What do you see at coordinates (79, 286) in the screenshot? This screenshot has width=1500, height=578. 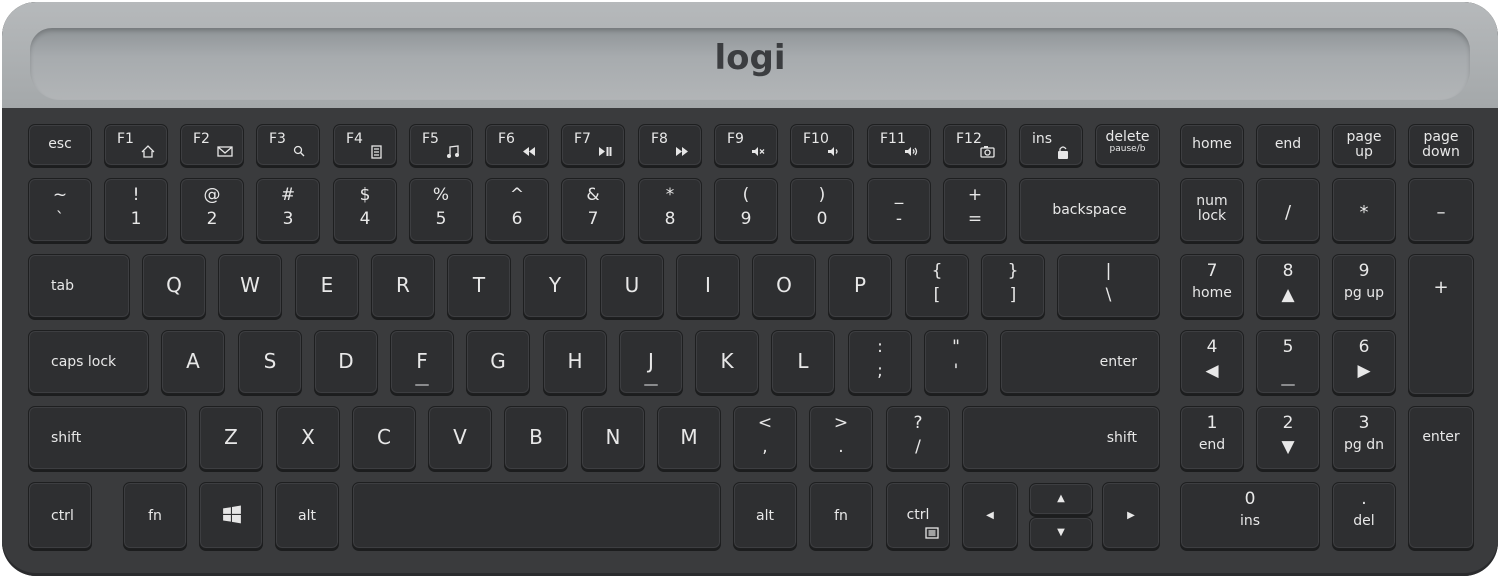 I see `key-tab: tab` at bounding box center [79, 286].